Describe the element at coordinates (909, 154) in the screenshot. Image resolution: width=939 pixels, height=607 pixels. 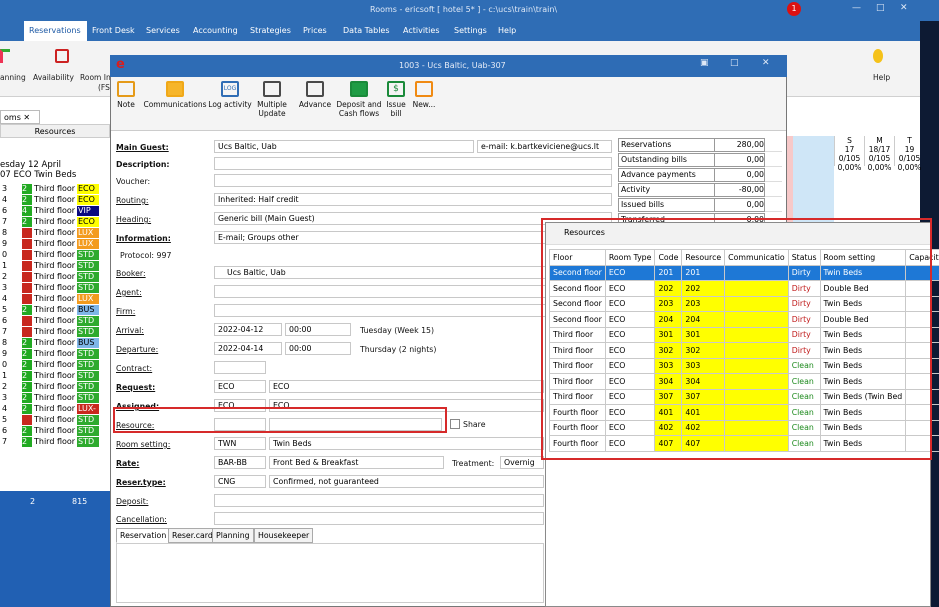
I see `calendar-day: T 19 0/105 0,00%` at that location.